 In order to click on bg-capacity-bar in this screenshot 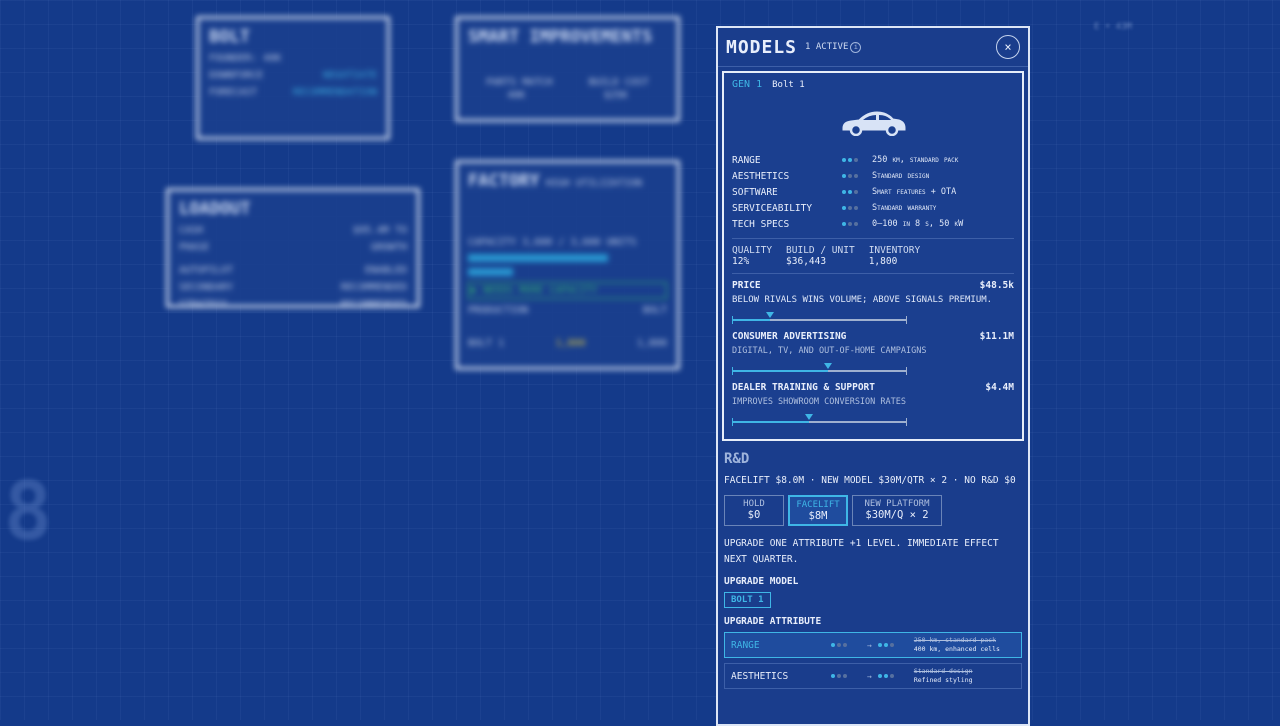, I will do `click(490, 272)`.